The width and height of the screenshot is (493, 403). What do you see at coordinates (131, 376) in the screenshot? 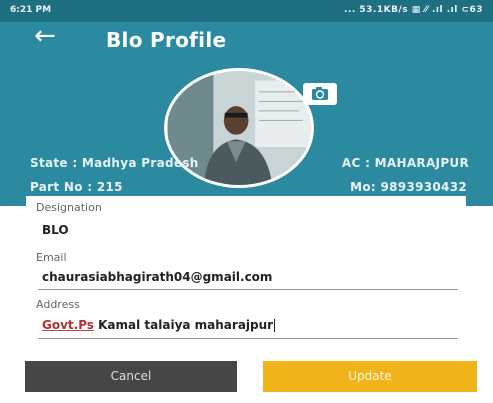
I see `cancel-button: Cancel` at bounding box center [131, 376].